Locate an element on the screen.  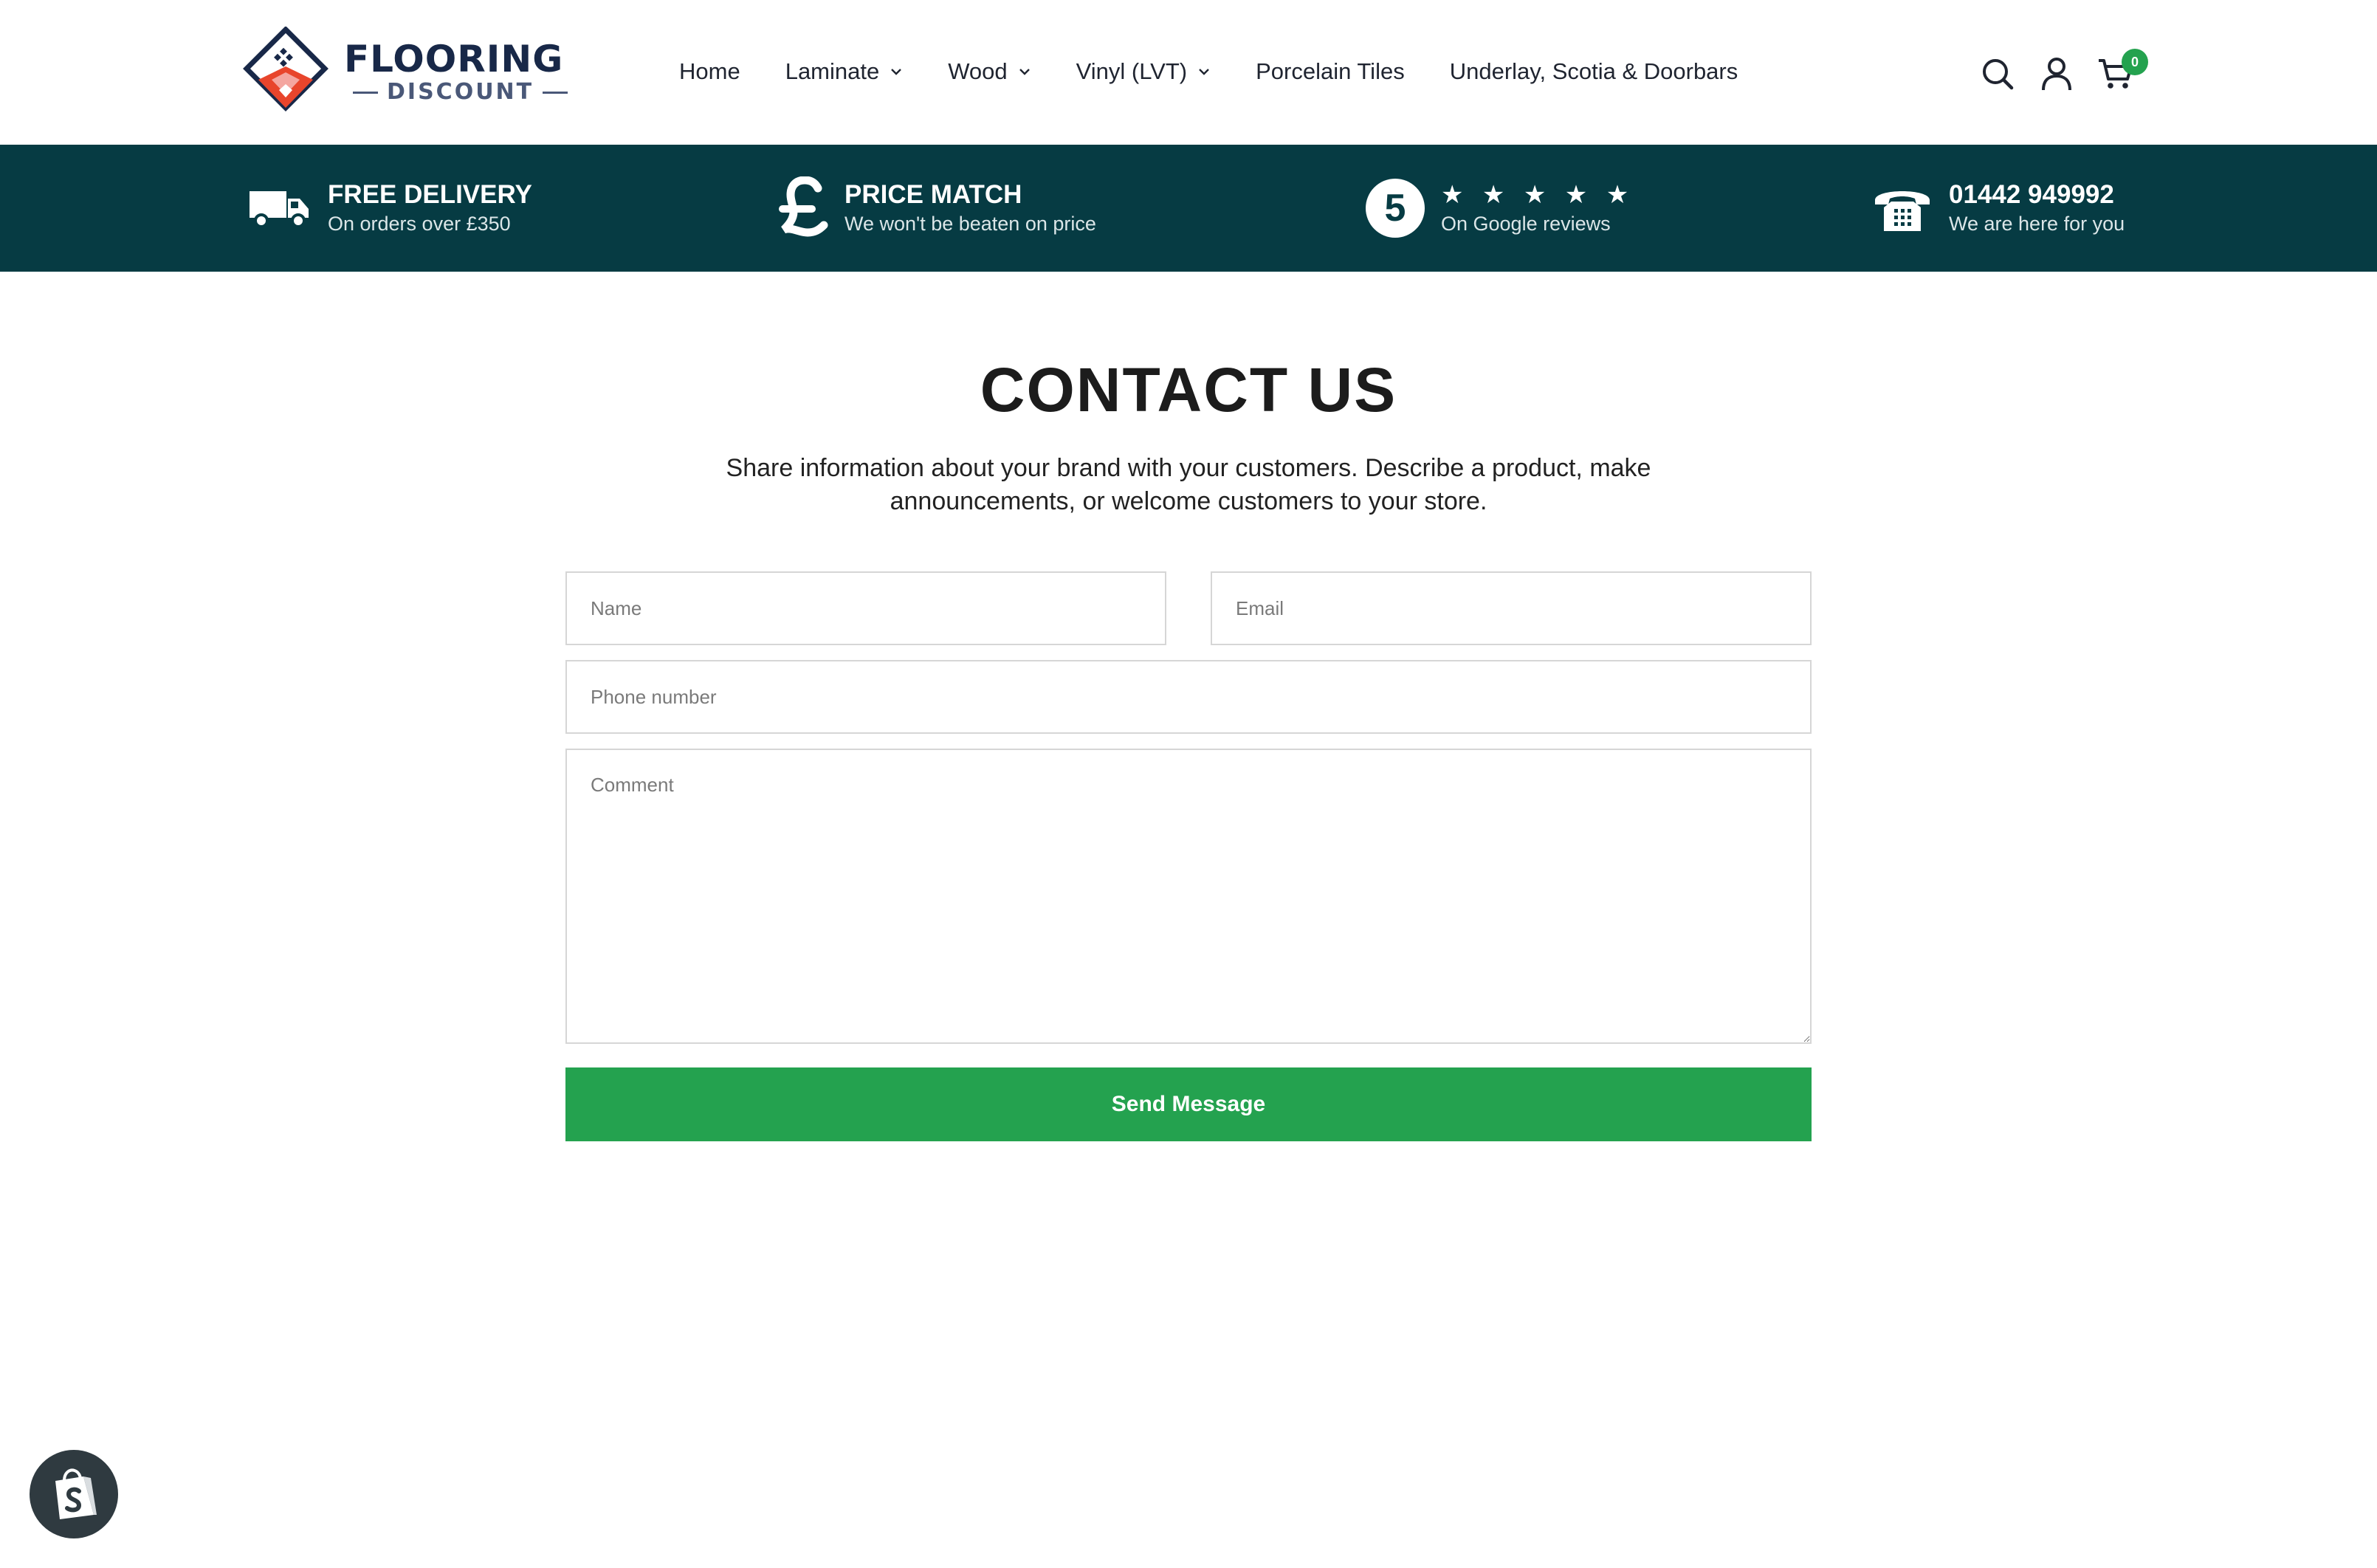
nav-item-label: Vinyl (LVT) is located at coordinates (1132, 71).